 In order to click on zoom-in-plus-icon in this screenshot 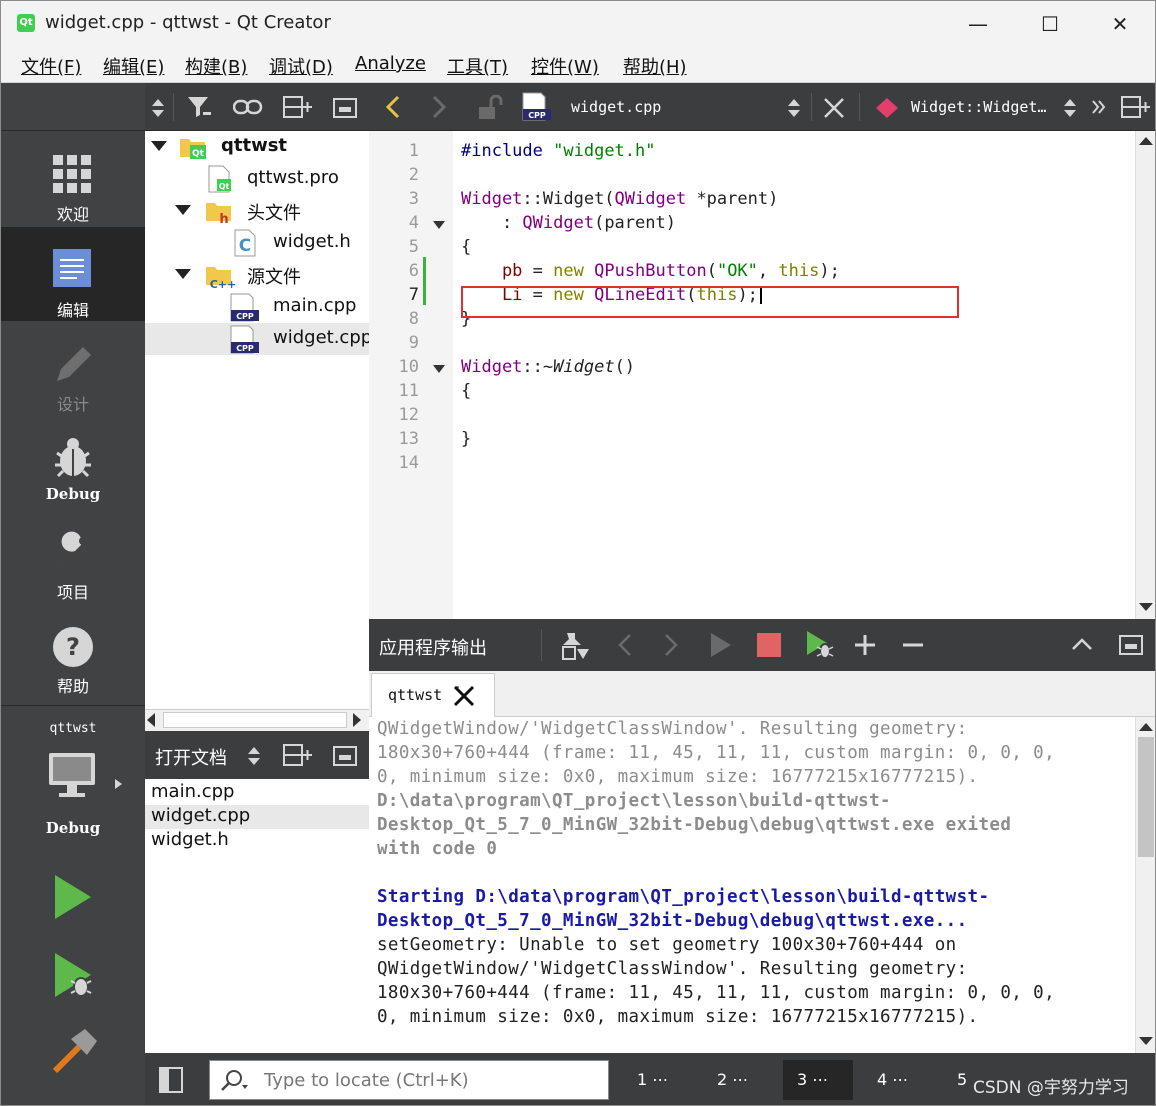, I will do `click(865, 645)`.